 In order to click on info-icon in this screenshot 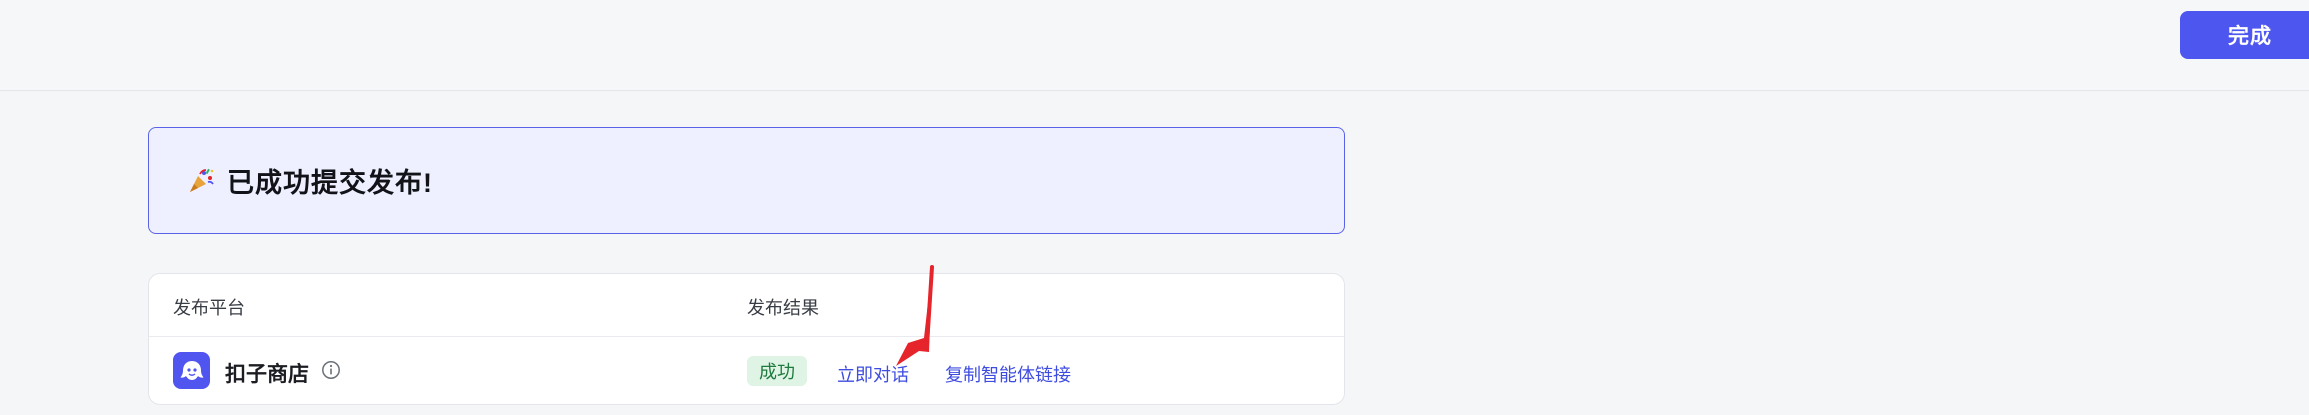, I will do `click(331, 370)`.